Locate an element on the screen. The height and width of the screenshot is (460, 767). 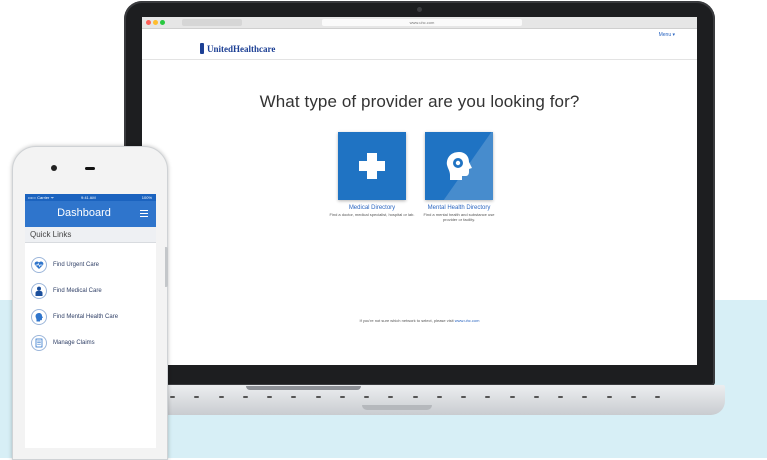
medical-cross-icon is located at coordinates (372, 166).